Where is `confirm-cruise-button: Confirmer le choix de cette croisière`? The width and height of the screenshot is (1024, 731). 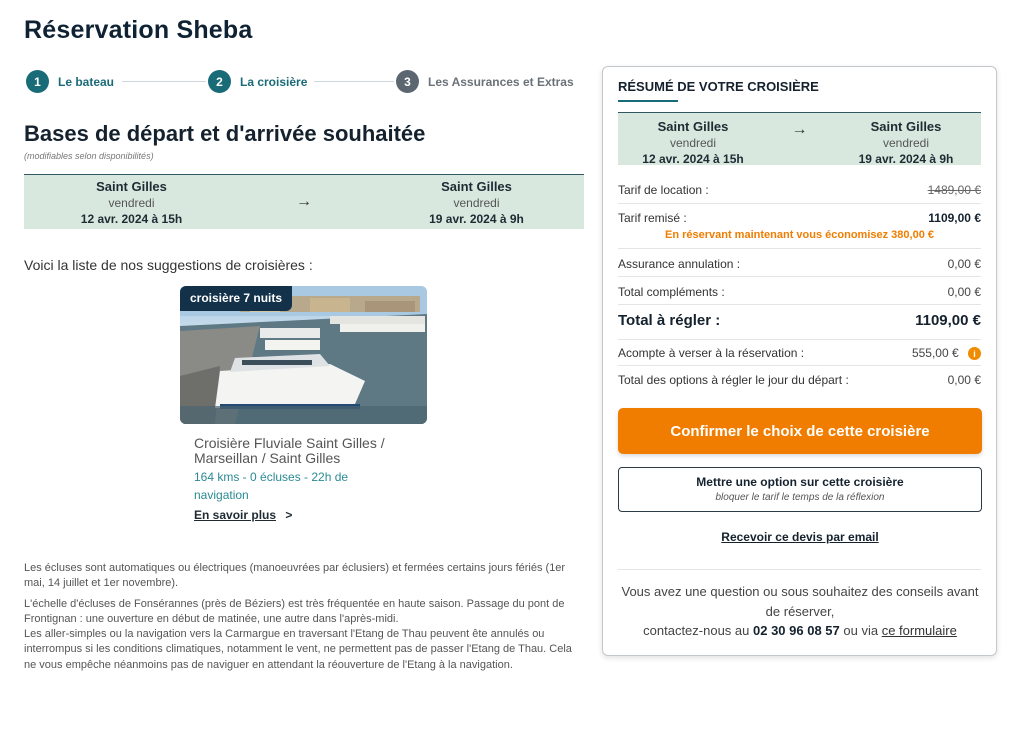 confirm-cruise-button: Confirmer le choix de cette croisière is located at coordinates (800, 431).